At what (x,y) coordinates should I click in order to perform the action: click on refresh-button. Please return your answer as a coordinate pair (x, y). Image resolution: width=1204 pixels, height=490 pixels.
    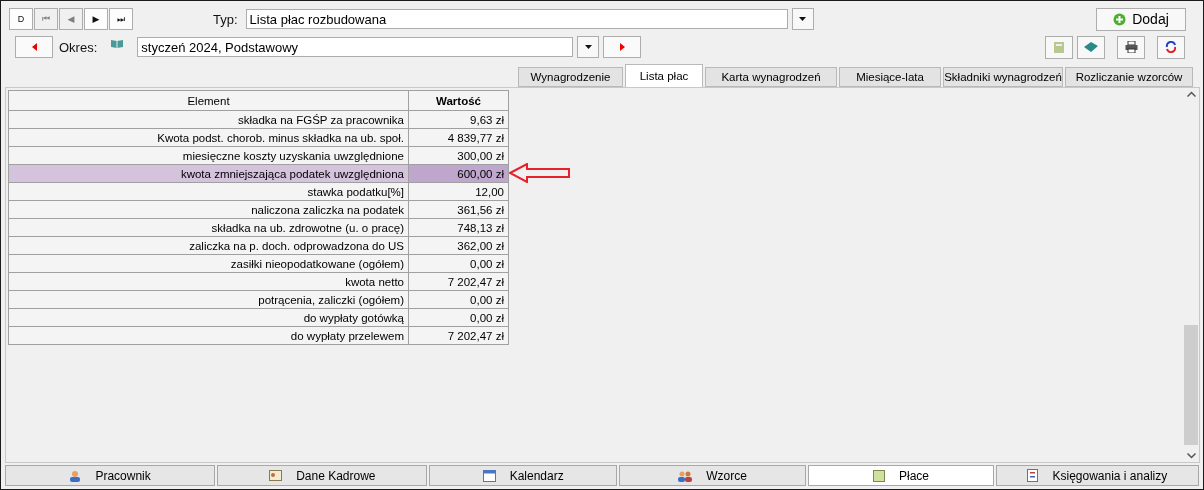
    Looking at the image, I should click on (1171, 47).